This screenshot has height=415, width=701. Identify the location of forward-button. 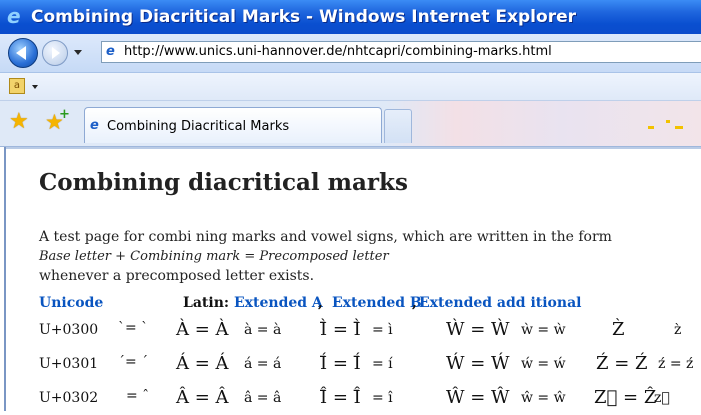
(55, 53).